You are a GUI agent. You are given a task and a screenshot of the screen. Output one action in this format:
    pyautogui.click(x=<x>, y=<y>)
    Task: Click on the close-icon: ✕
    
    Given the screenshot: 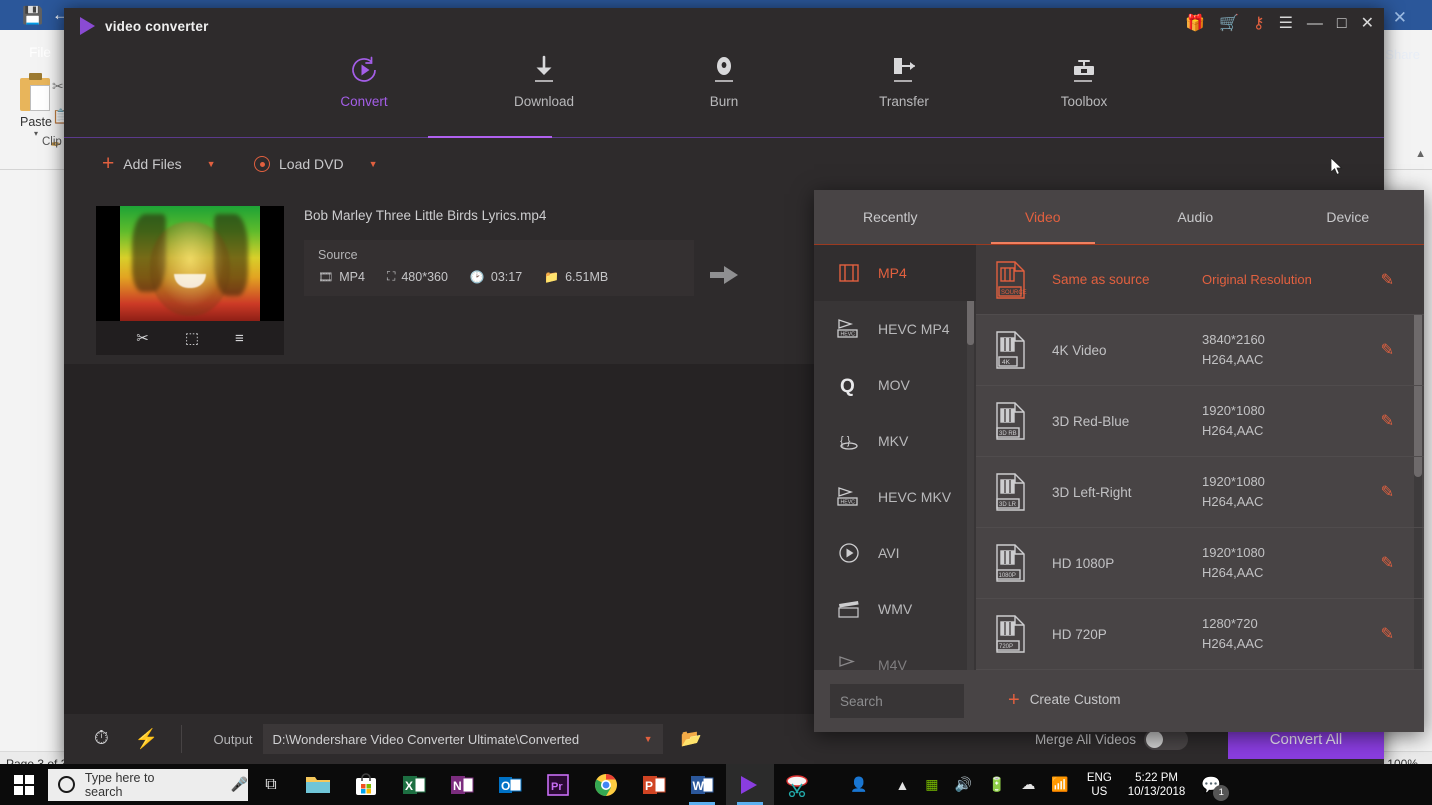 What is the action you would take?
    pyautogui.click(x=1367, y=24)
    